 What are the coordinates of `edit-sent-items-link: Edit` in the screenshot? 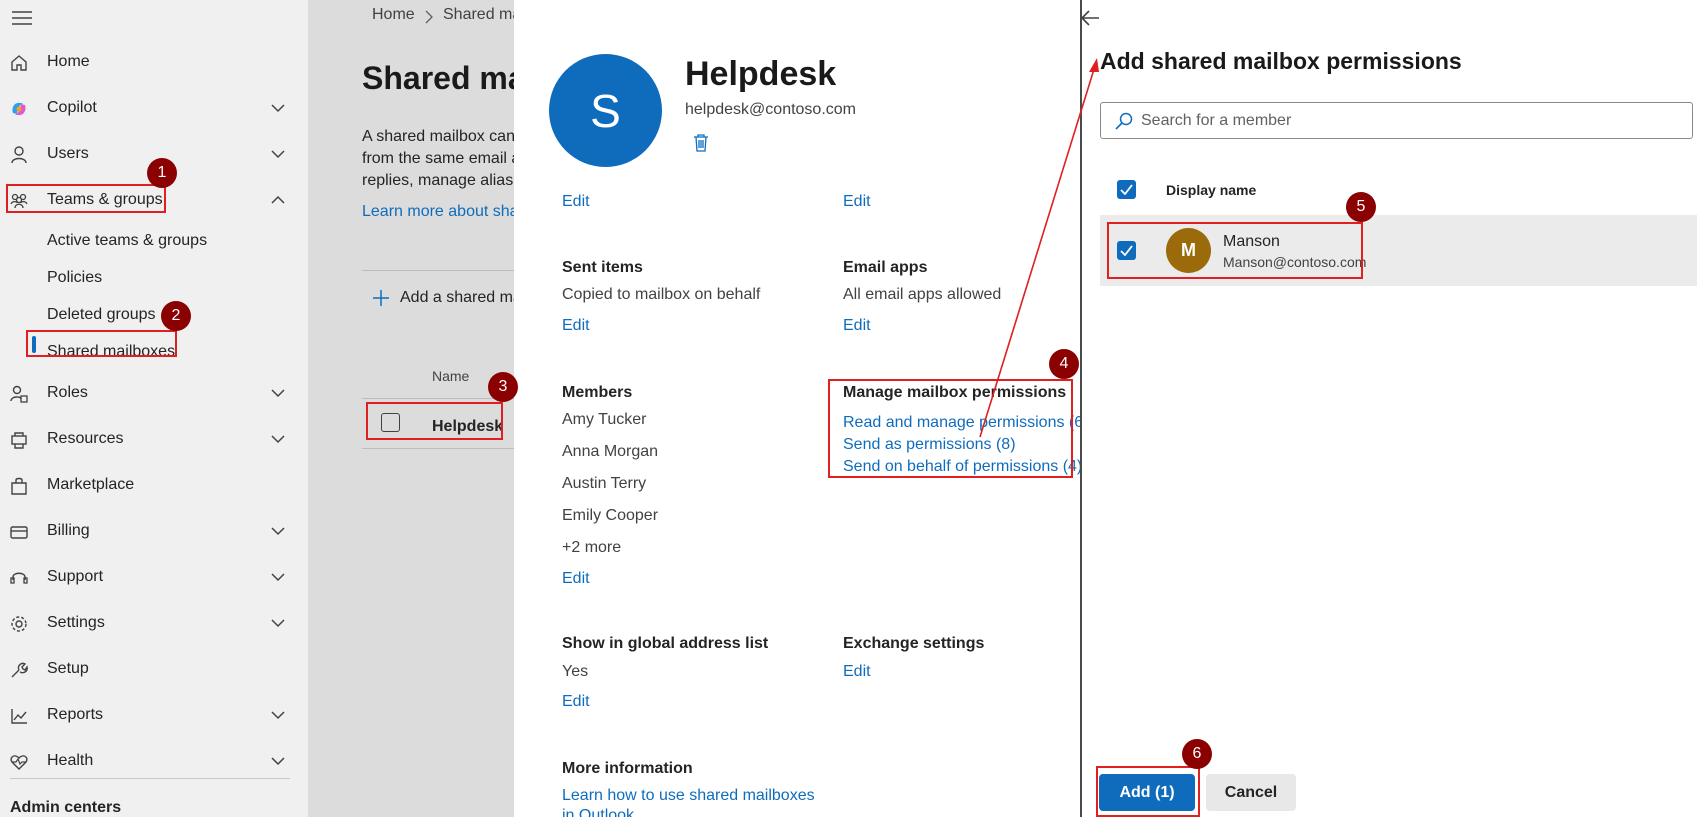 It's located at (576, 326).